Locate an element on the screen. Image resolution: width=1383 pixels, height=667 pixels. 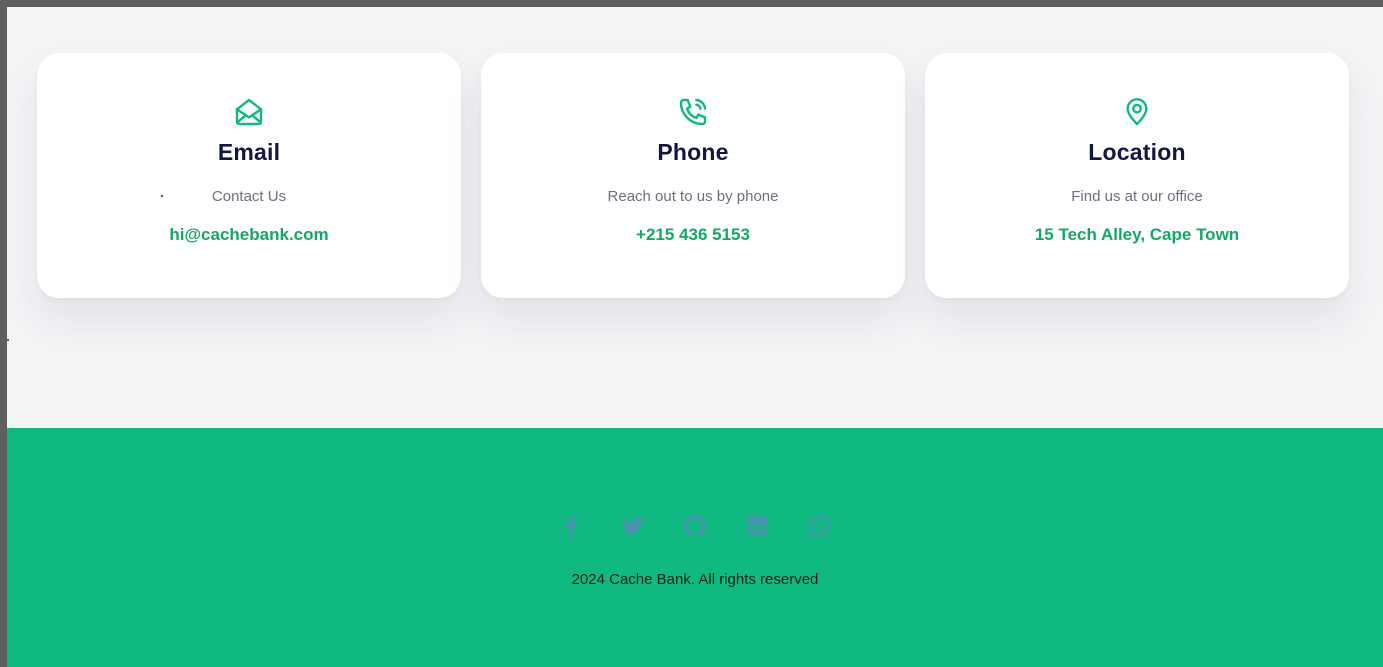
office-address-link: 15 Tech Alley, Cape Town is located at coordinates (1137, 235).